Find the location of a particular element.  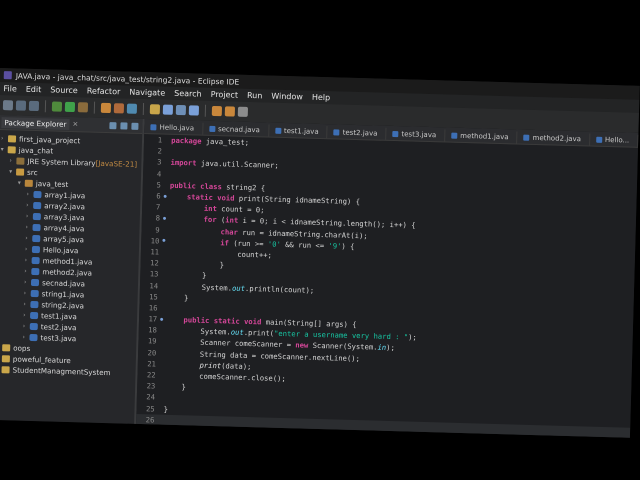

tree-item-label: array2.java is located at coordinates (65, 206).